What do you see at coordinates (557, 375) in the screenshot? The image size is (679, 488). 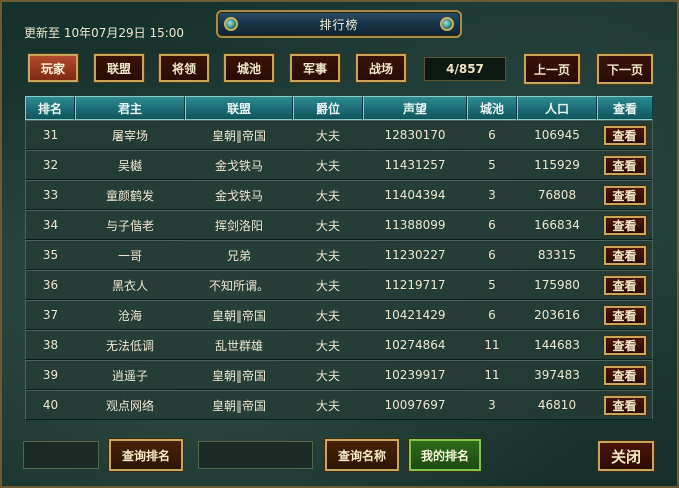 I see `population-cell: 397483` at bounding box center [557, 375].